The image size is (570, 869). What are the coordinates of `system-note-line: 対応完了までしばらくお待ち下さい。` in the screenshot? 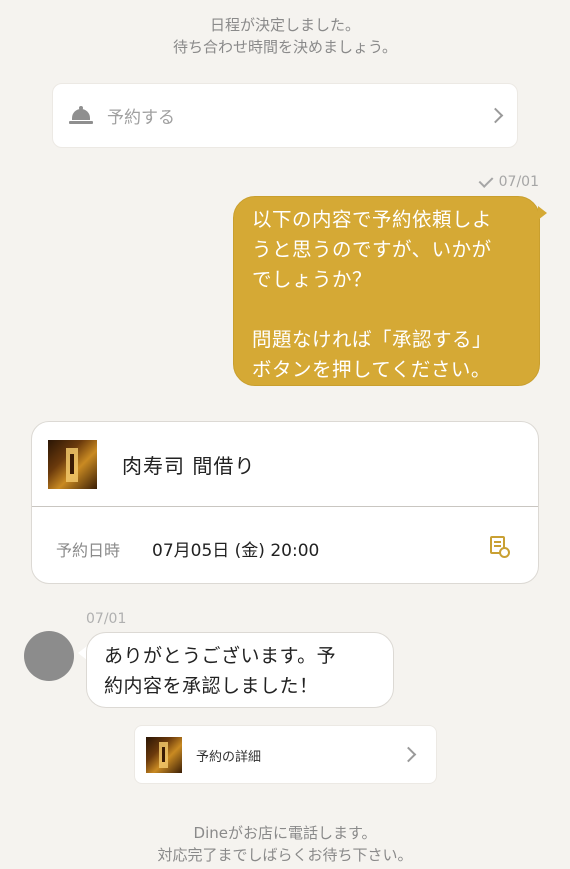 It's located at (285, 855).